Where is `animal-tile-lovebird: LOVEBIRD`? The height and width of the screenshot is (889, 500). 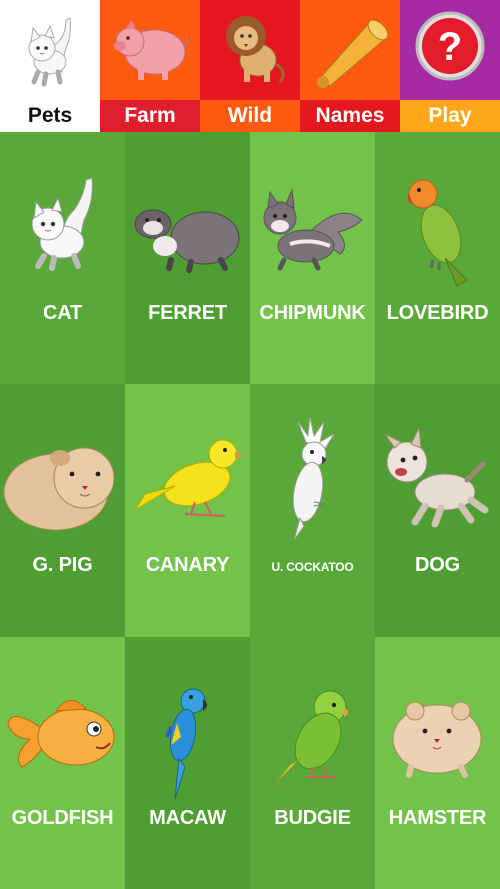
animal-tile-lovebird: LOVEBIRD is located at coordinates (437, 258).